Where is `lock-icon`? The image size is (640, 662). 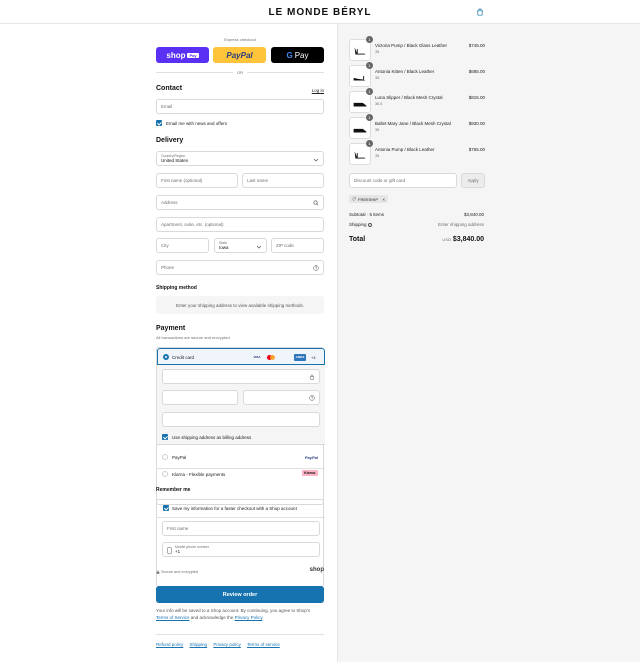
lock-icon is located at coordinates (158, 572).